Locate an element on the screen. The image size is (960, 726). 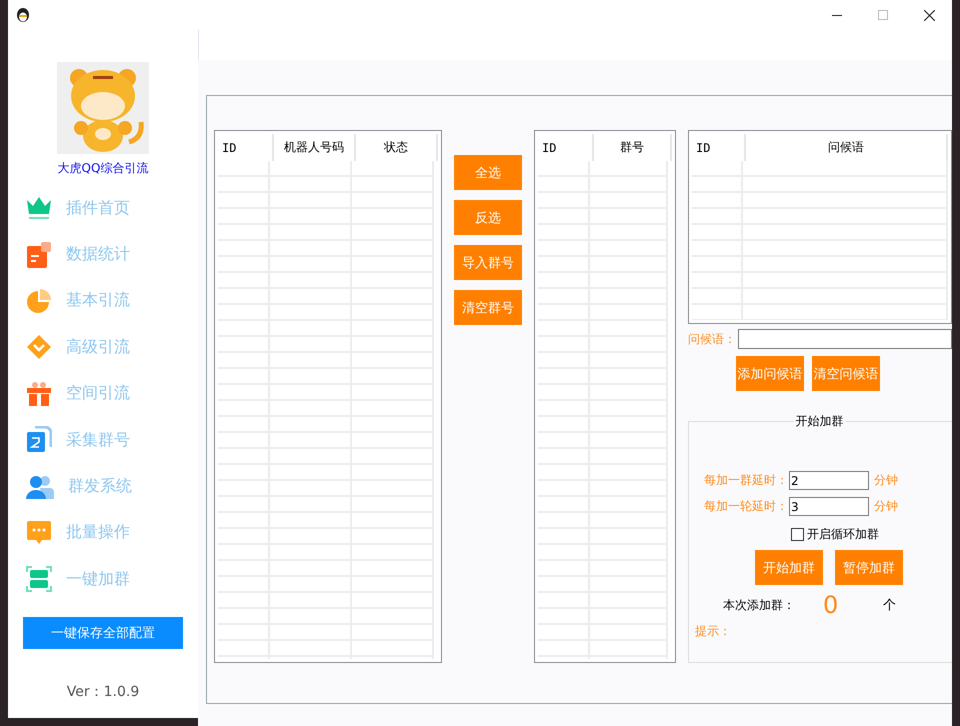
app-name: 大虎QQ综合引流 is located at coordinates (103, 168).